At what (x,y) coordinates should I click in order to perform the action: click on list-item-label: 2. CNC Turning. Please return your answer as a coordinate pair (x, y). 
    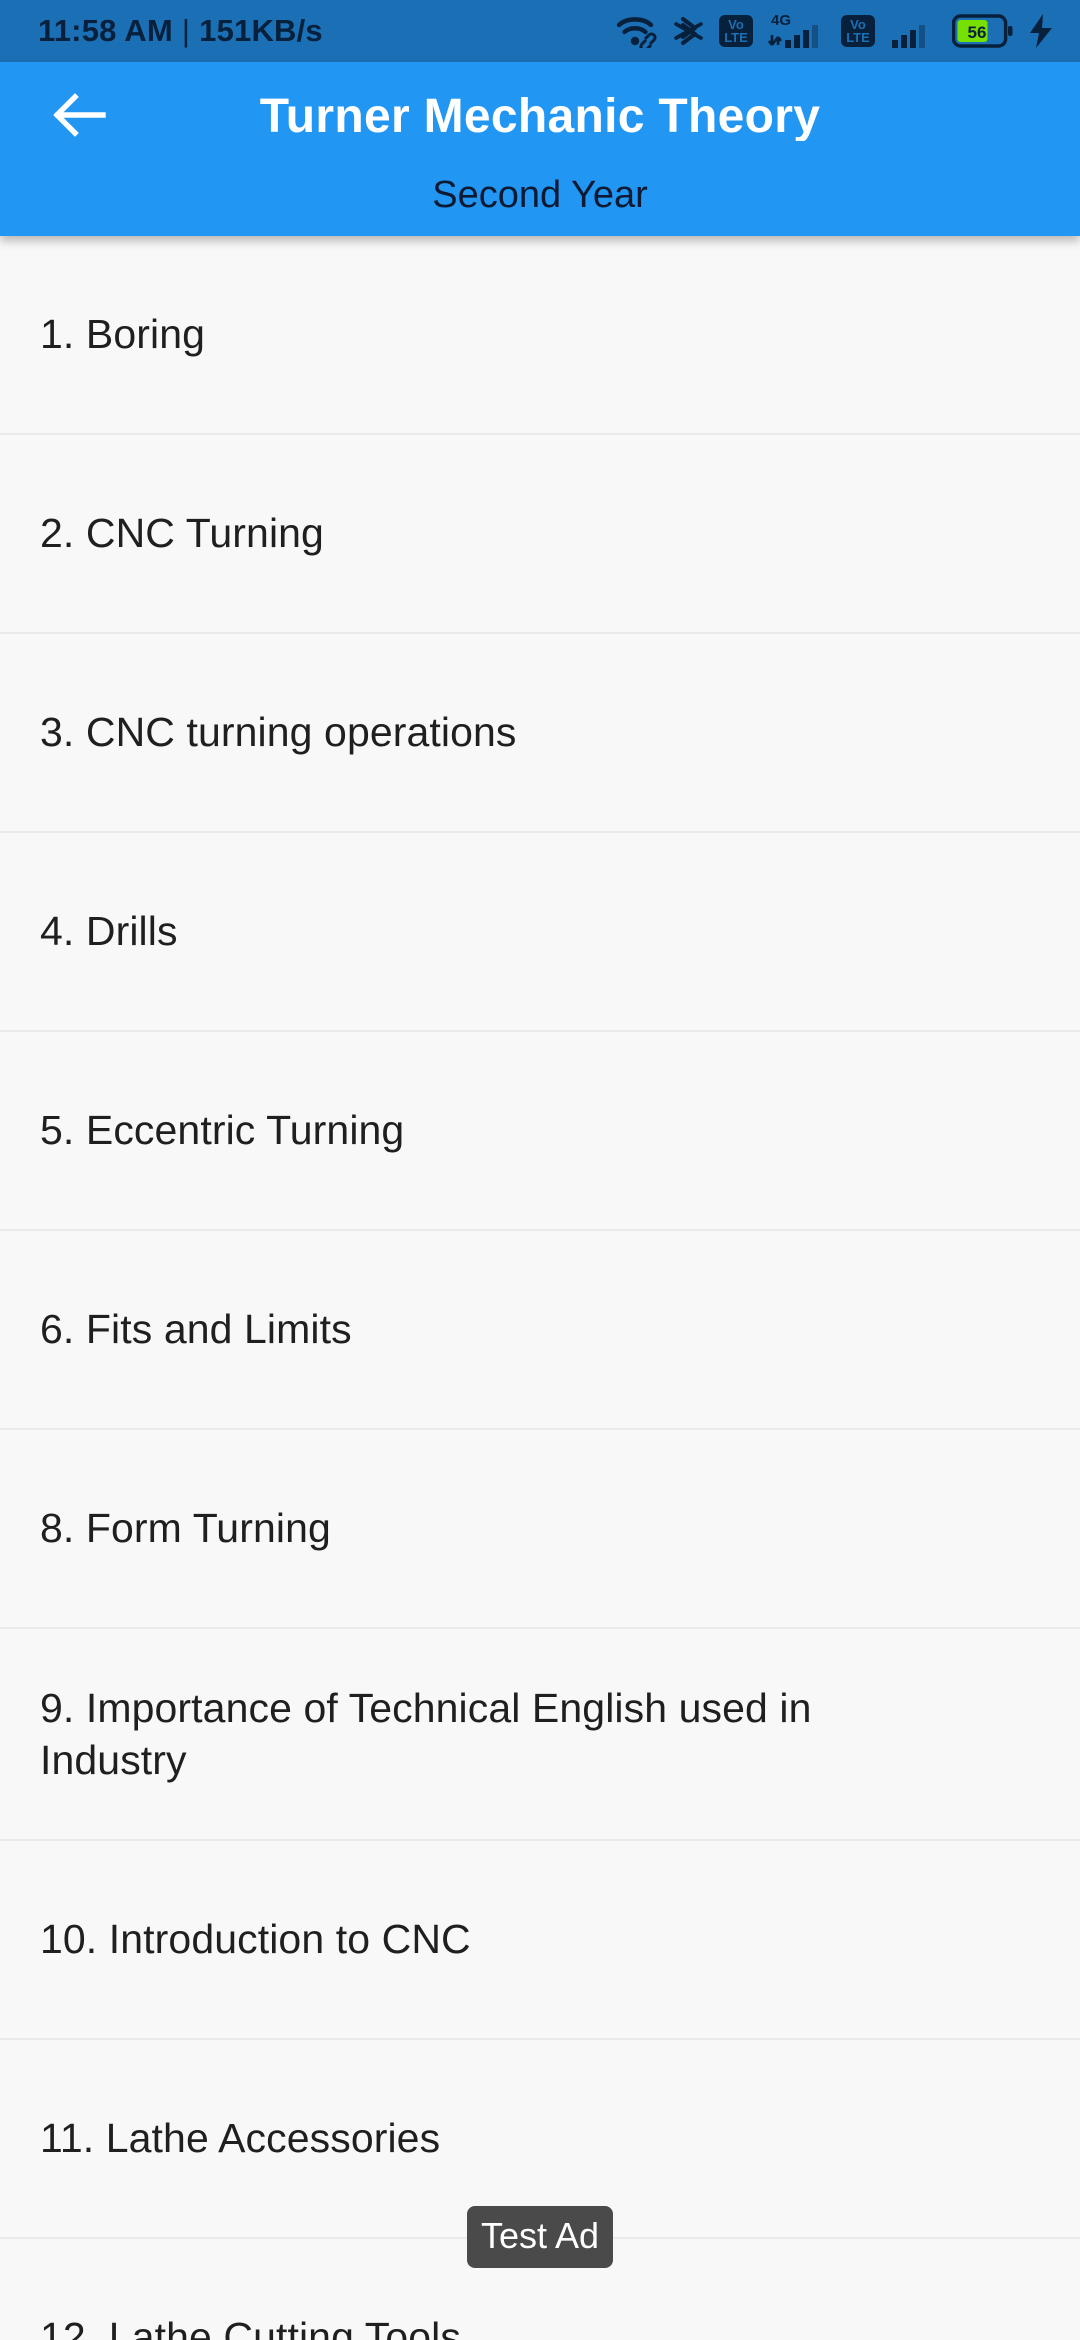
    Looking at the image, I should click on (182, 533).